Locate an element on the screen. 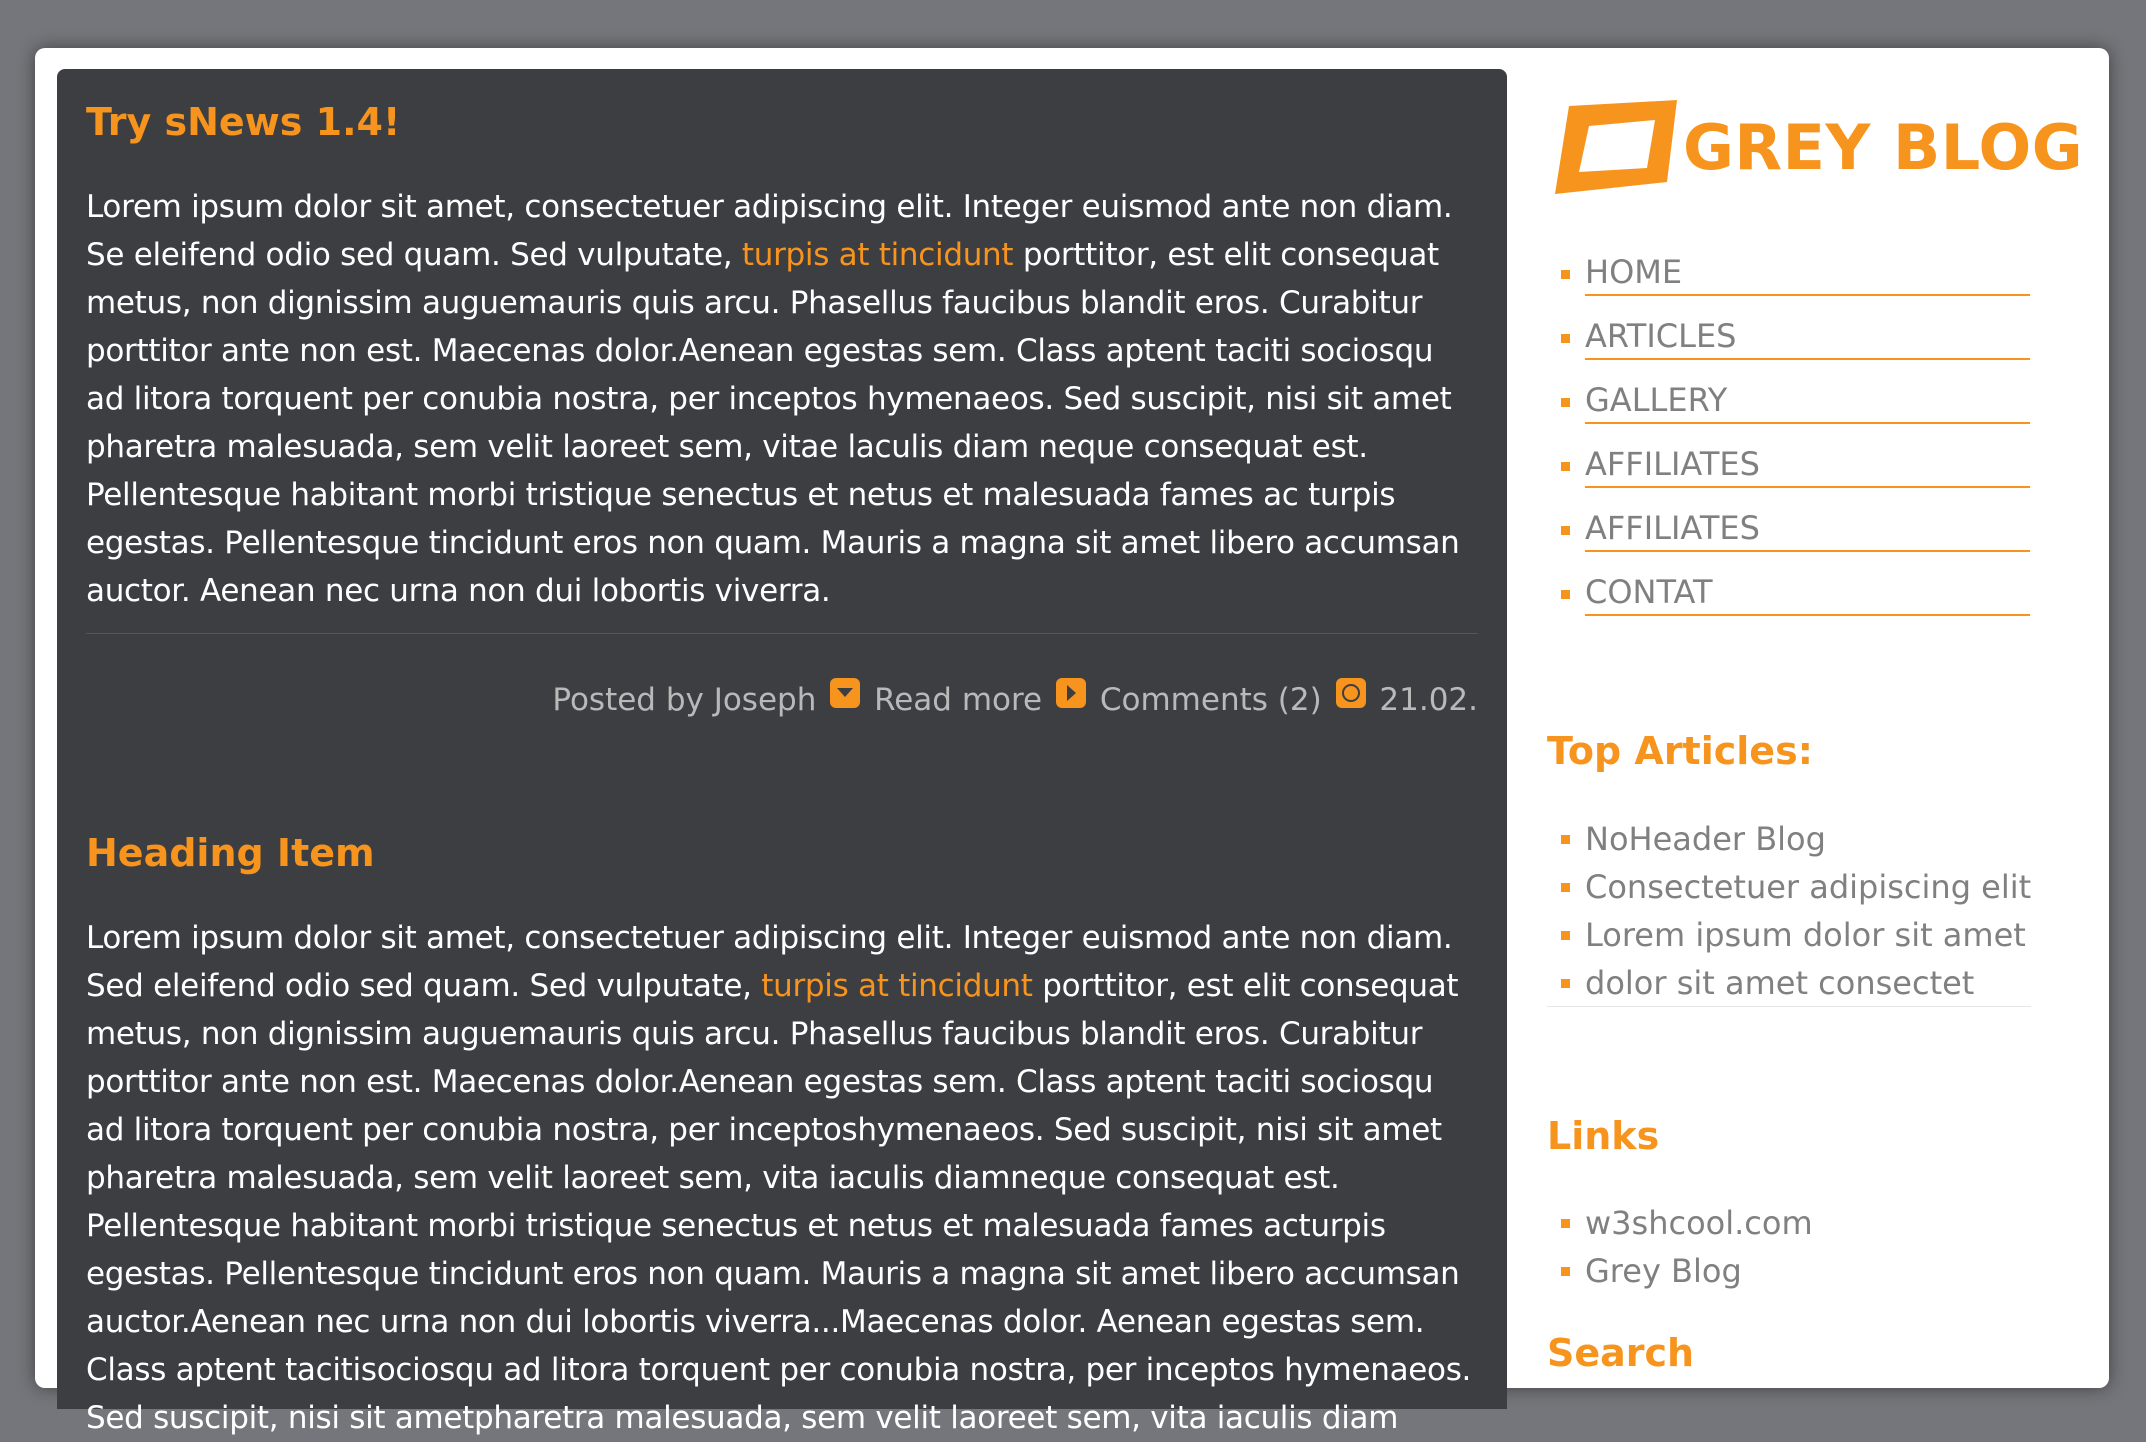  list-item: Consectetuer adipiscing elit is located at coordinates (1807, 887).